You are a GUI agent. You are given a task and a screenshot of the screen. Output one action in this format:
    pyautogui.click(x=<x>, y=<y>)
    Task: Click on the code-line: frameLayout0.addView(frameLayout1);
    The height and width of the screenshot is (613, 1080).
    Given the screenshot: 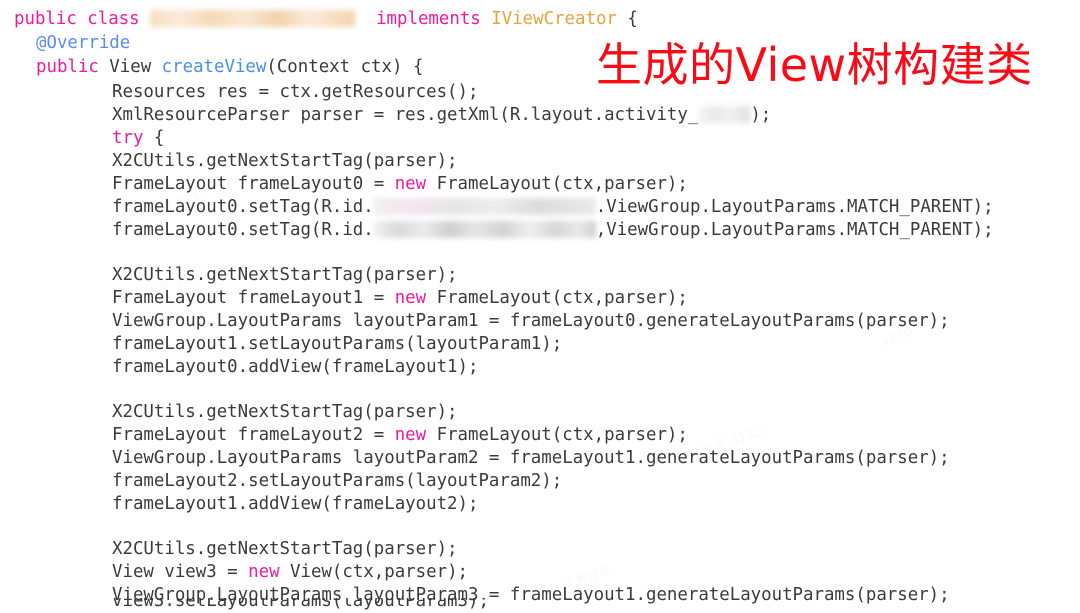 What is the action you would take?
    pyautogui.click(x=239, y=367)
    